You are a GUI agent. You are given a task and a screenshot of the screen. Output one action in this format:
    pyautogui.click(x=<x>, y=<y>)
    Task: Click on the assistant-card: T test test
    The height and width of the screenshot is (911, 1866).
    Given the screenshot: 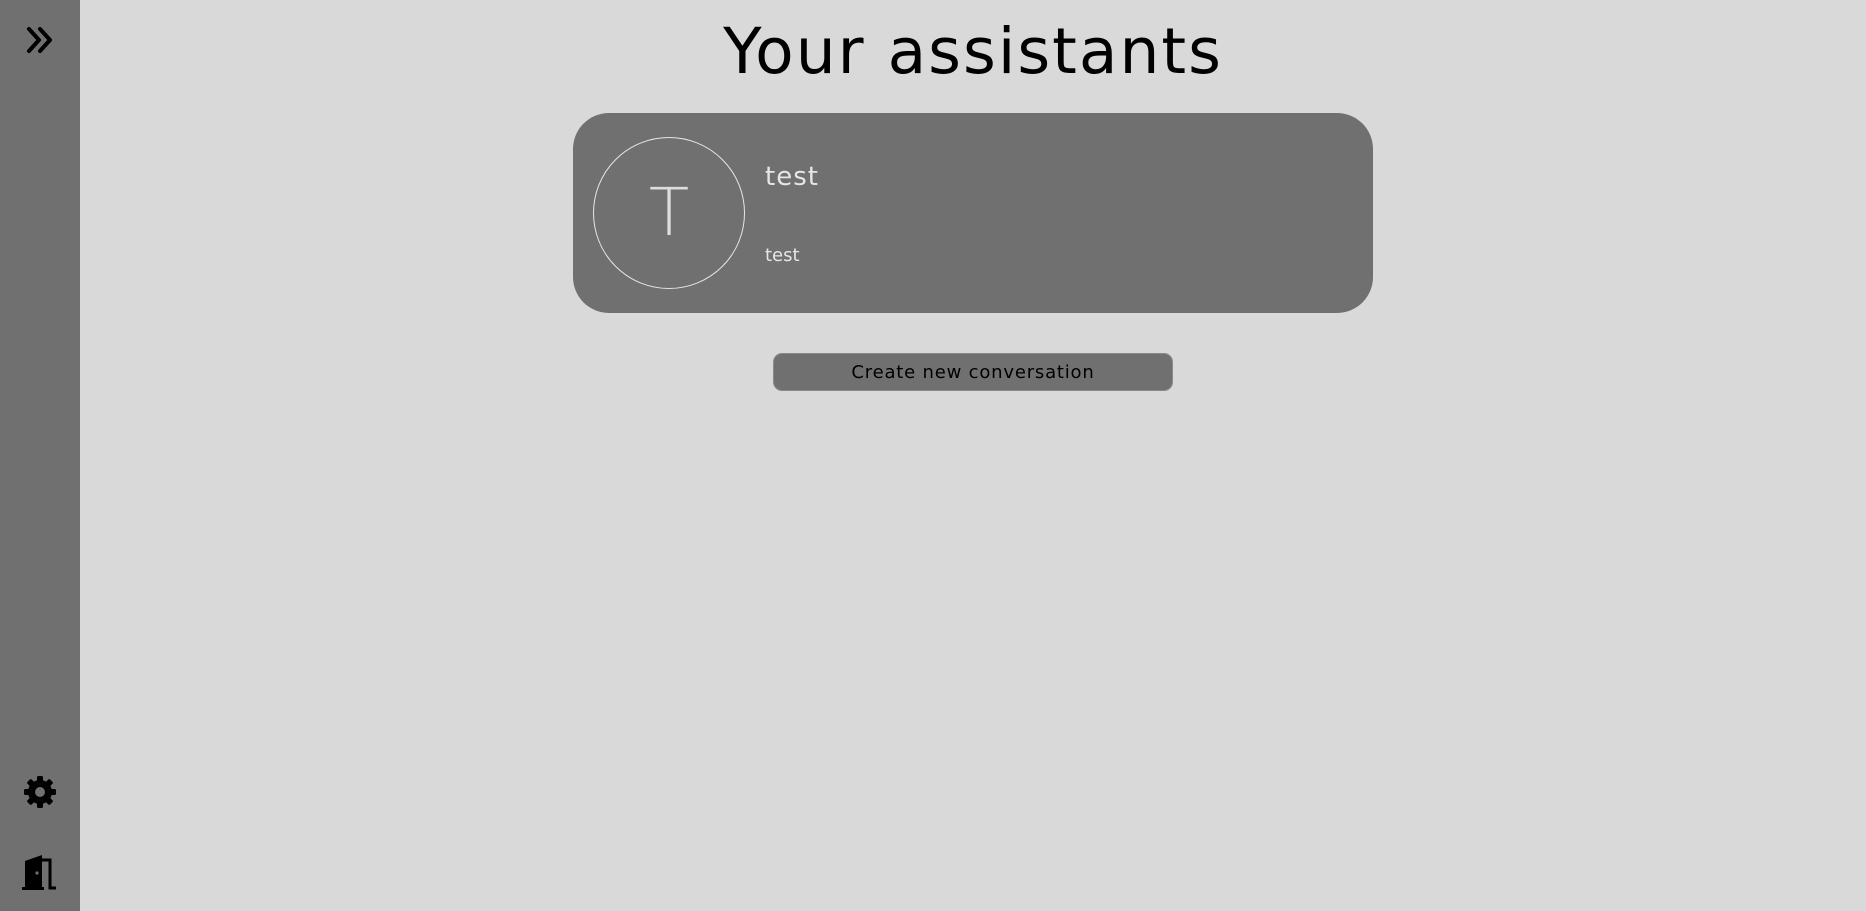 What is the action you would take?
    pyautogui.click(x=973, y=213)
    